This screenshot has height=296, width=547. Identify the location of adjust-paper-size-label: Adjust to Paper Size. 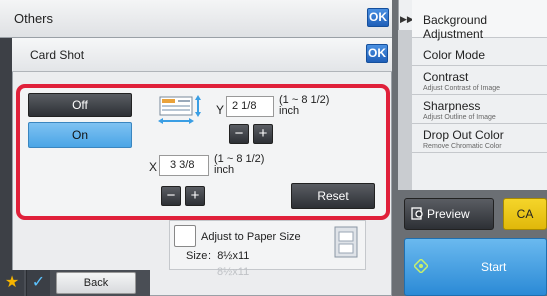
(251, 237).